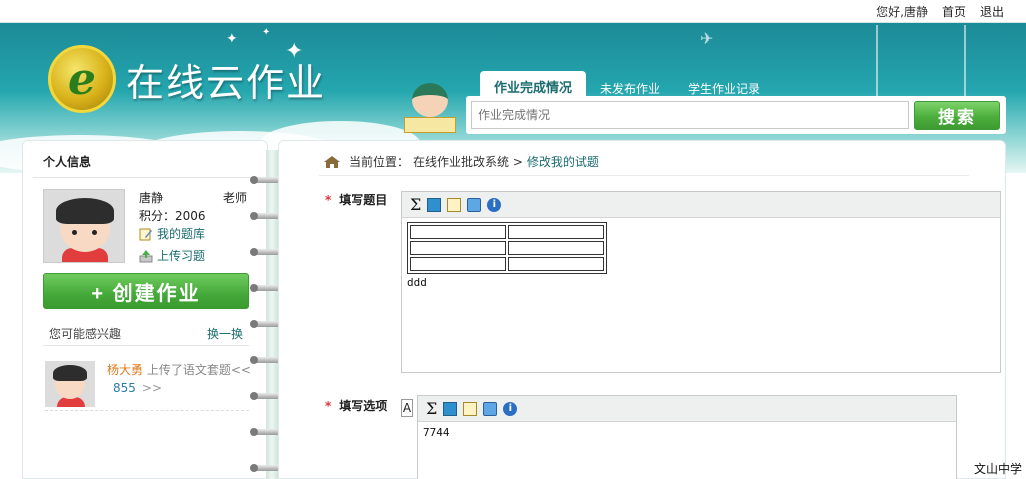  Describe the element at coordinates (363, 406) in the screenshot. I see `option-label-text: 填写选项` at that location.